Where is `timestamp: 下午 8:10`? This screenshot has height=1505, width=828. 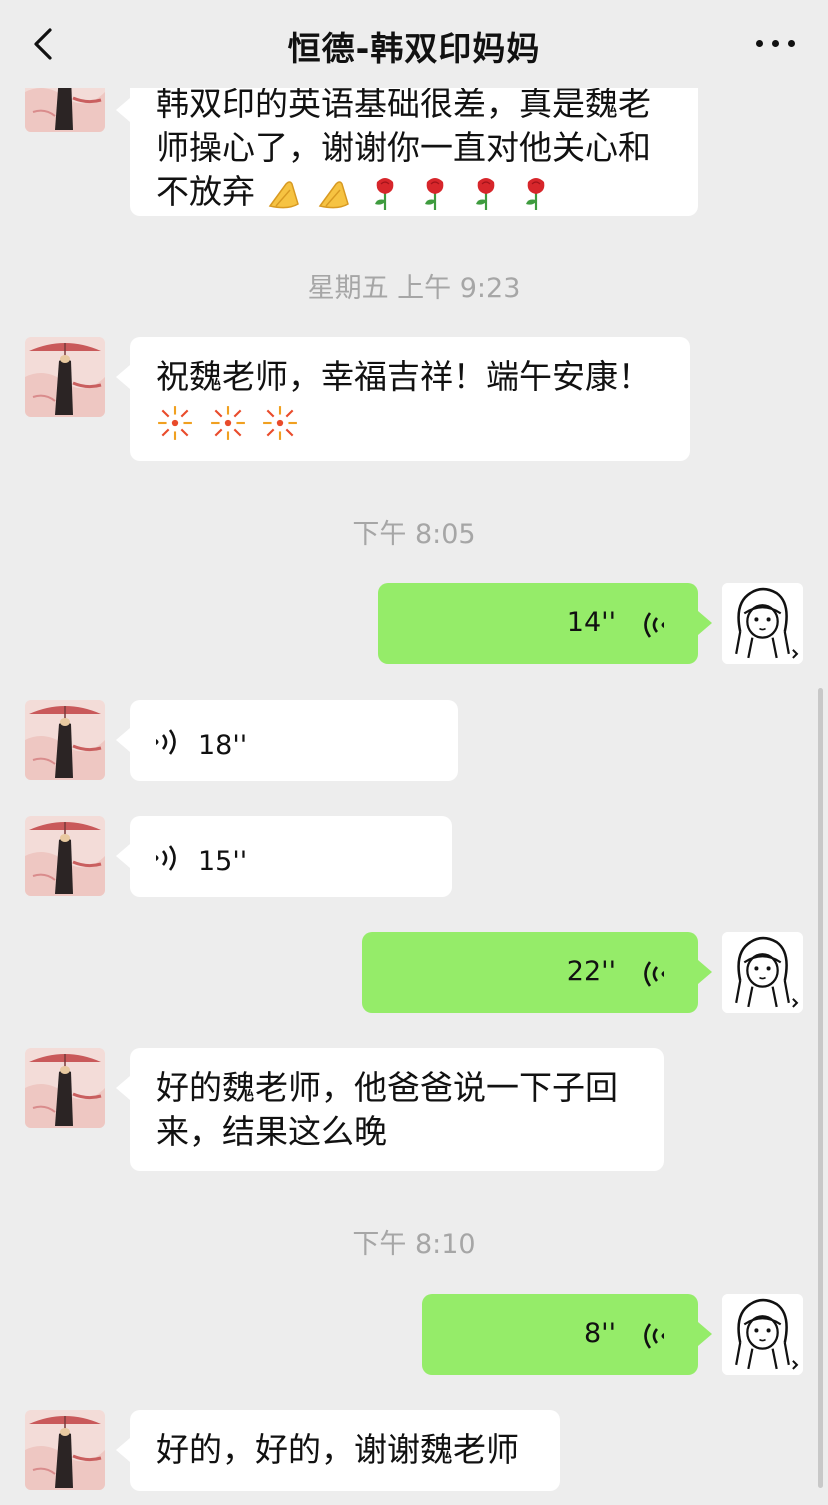 timestamp: 下午 8:10 is located at coordinates (414, 1244).